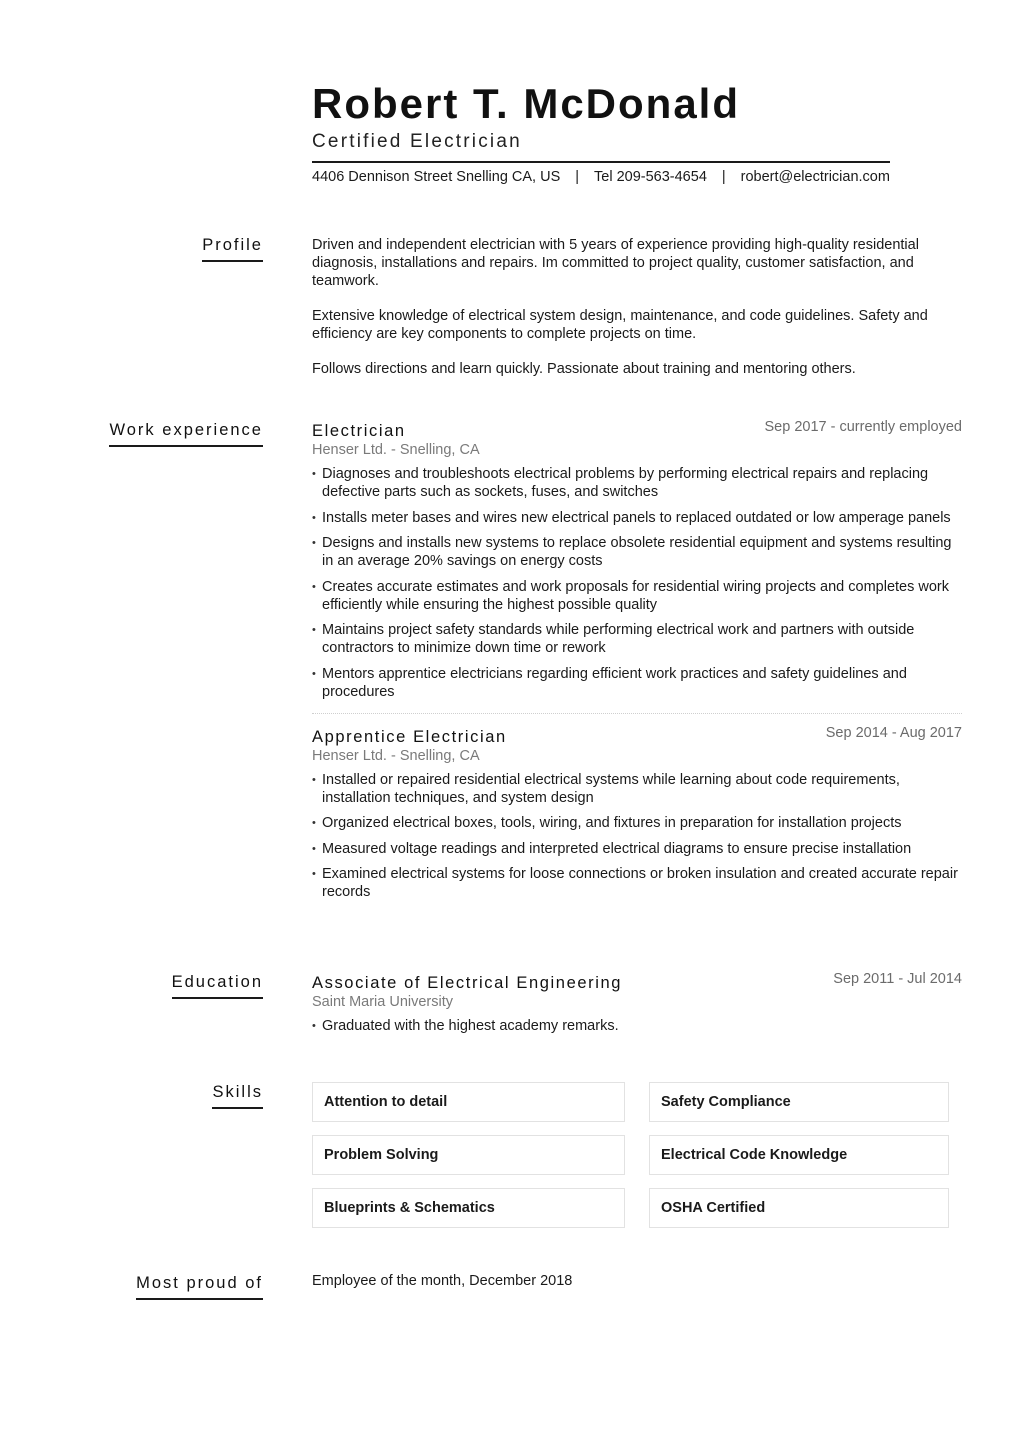  What do you see at coordinates (232, 249) in the screenshot?
I see `profile-heading: Profile` at bounding box center [232, 249].